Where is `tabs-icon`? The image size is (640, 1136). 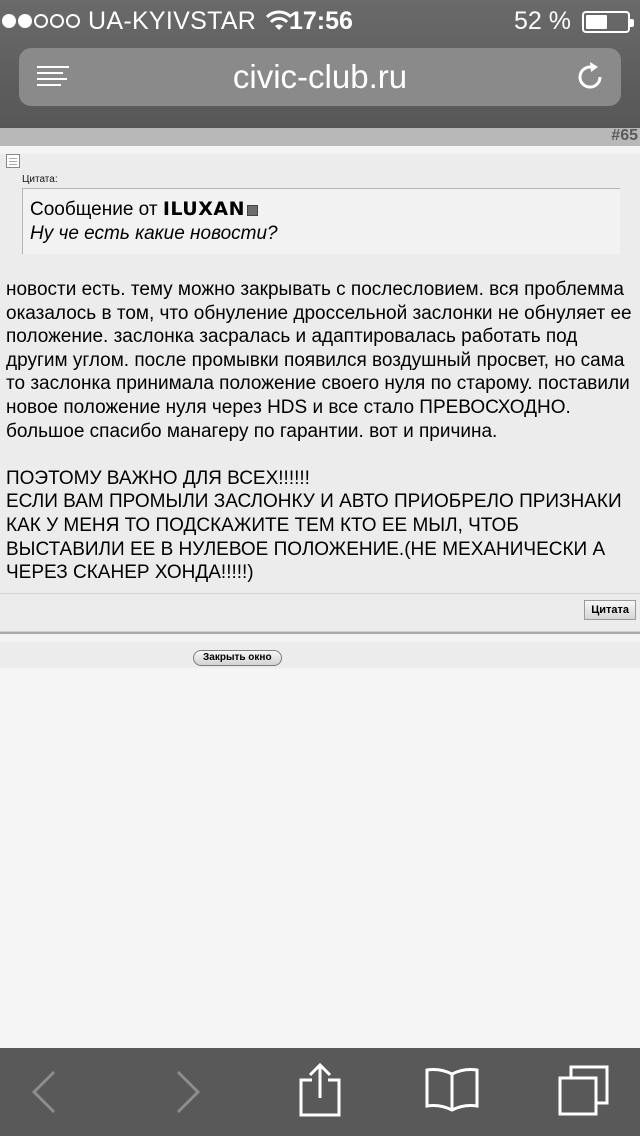 tabs-icon is located at coordinates (584, 1091).